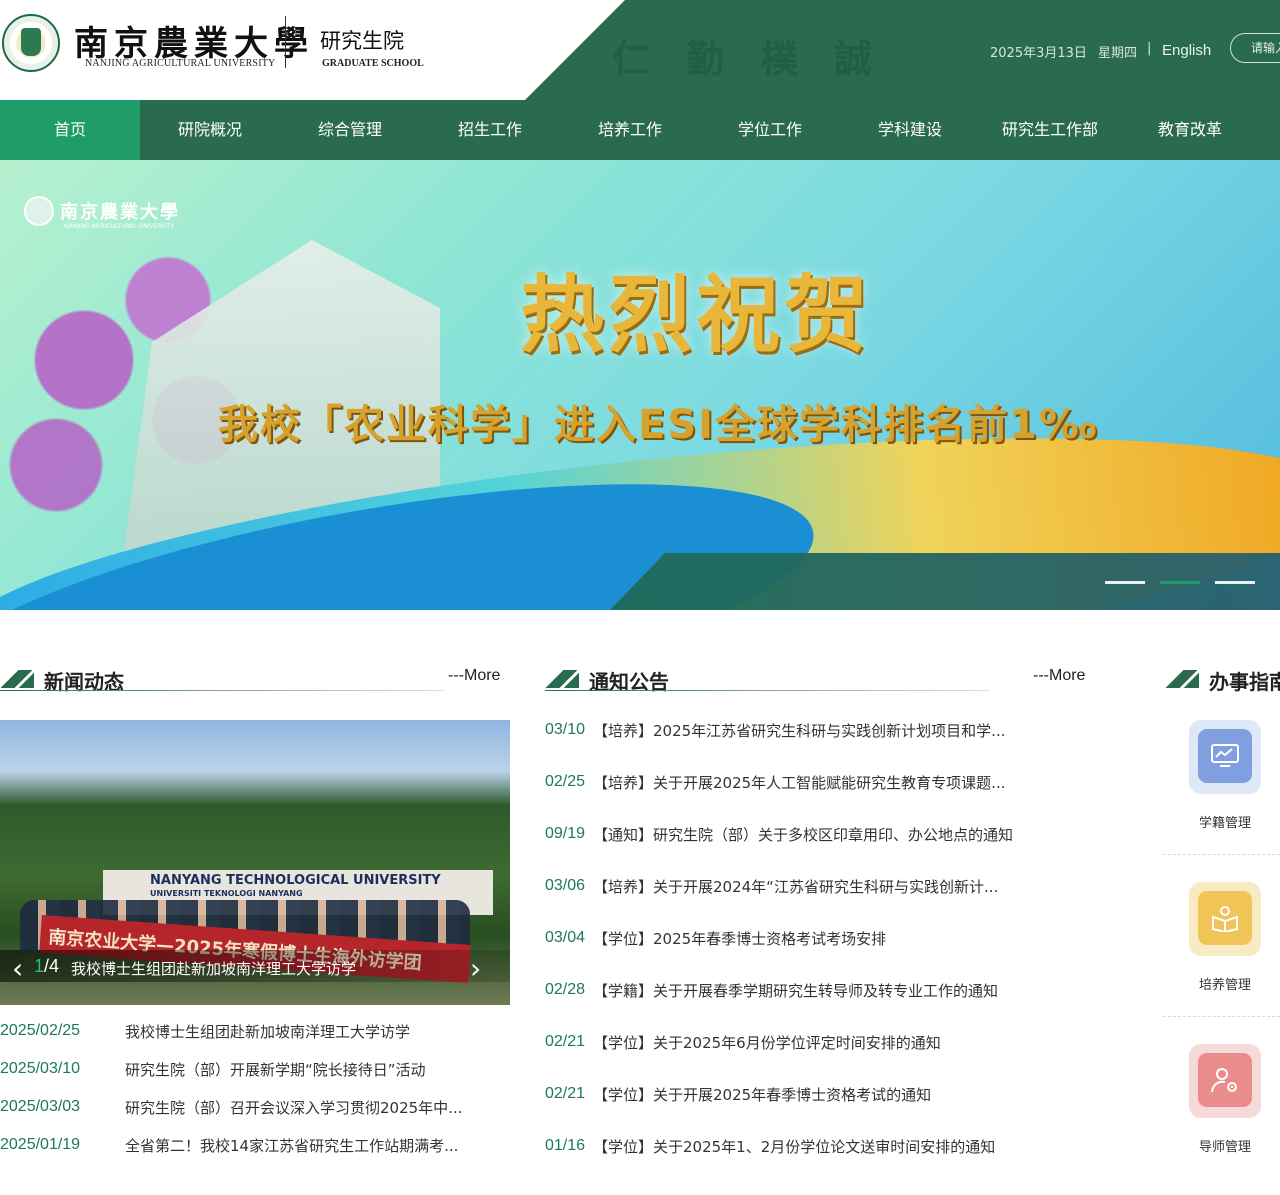 The width and height of the screenshot is (1280, 1195). I want to click on notice-title: 【学籍】关于开展春季学期研究生转导师及转专业工作的通知, so click(840, 990).